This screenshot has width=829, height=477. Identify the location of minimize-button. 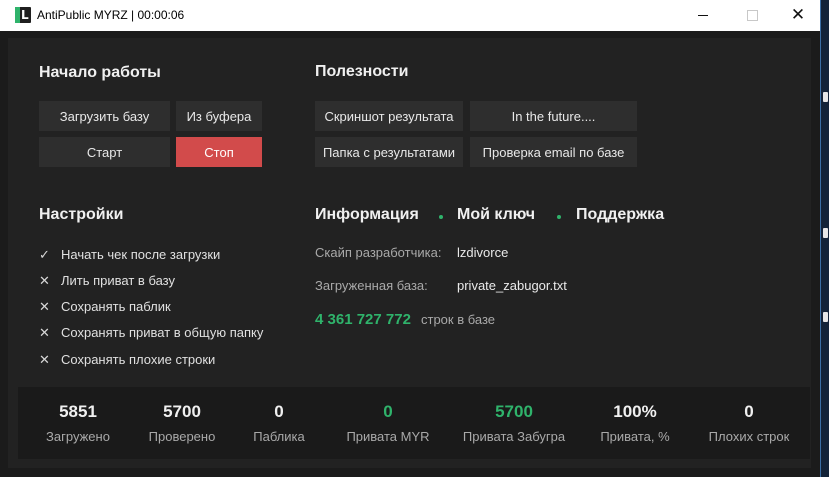
(703, 15).